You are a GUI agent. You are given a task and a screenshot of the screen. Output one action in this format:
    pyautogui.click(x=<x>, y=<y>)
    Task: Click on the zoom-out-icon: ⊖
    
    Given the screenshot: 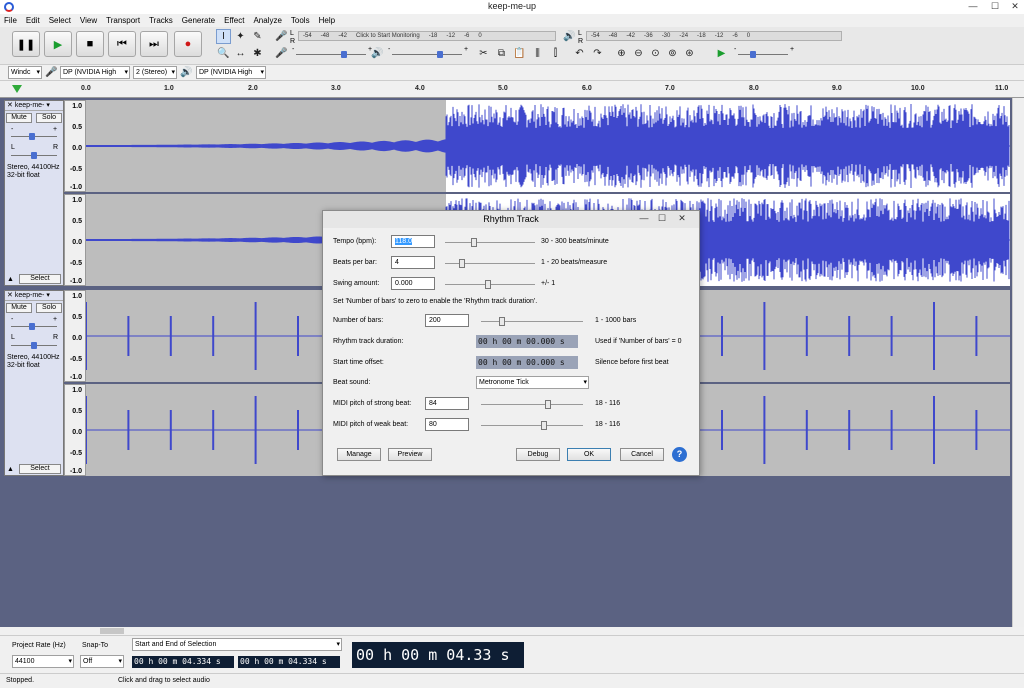 What is the action you would take?
    pyautogui.click(x=638, y=53)
    